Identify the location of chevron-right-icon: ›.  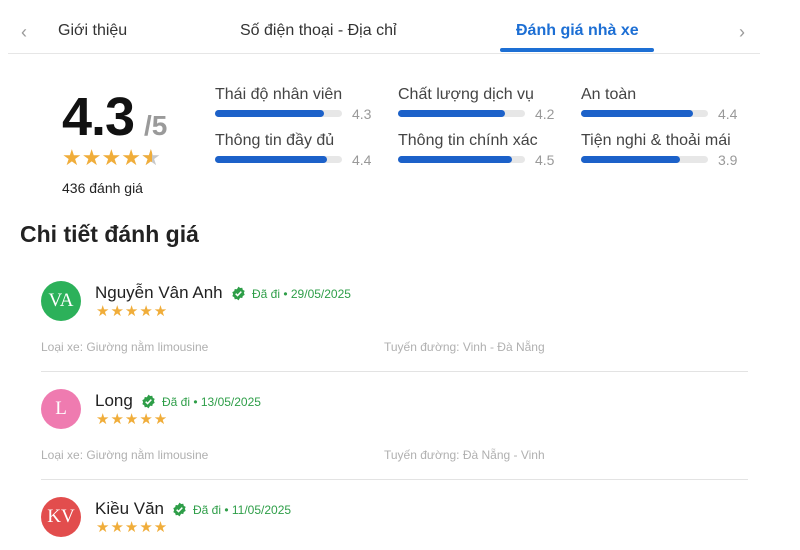
(742, 32).